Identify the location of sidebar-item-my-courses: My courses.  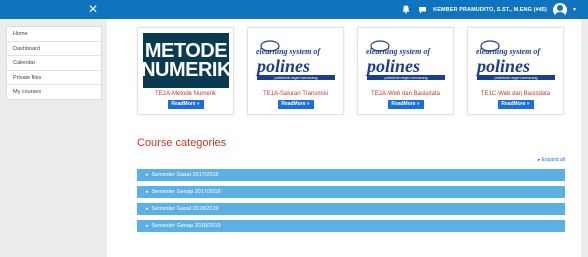
(54, 92).